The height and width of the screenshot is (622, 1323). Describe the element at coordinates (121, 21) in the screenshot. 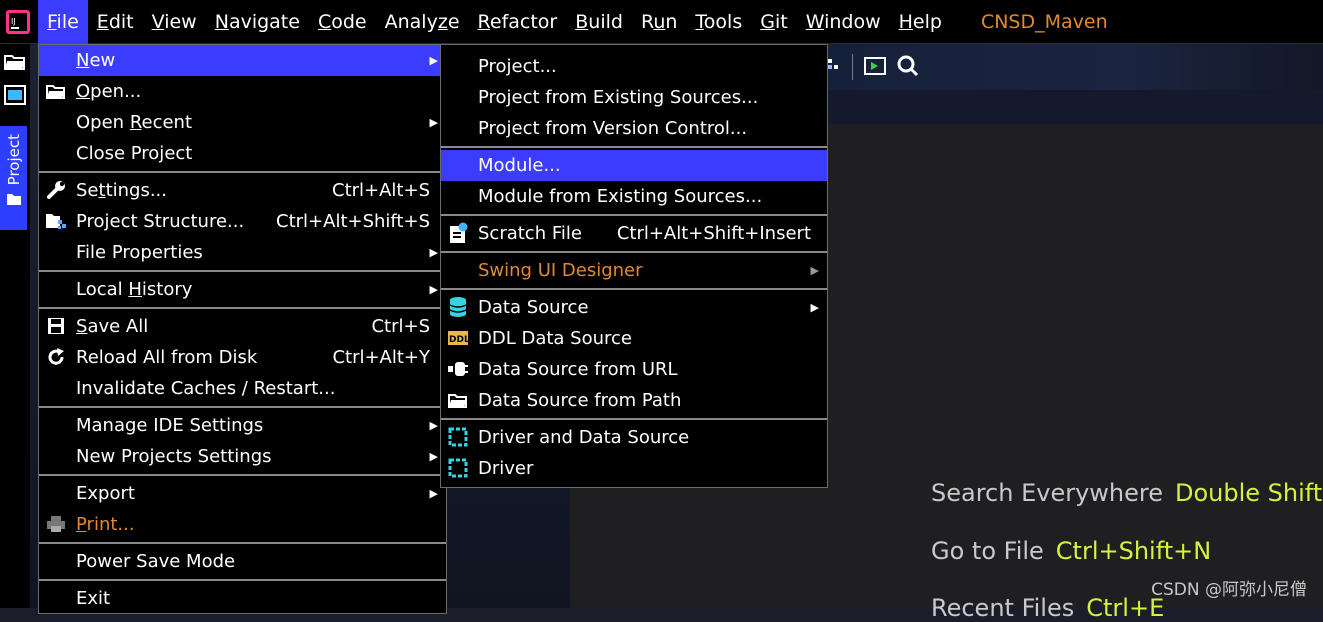

I see `menu-label-part: dit` at that location.